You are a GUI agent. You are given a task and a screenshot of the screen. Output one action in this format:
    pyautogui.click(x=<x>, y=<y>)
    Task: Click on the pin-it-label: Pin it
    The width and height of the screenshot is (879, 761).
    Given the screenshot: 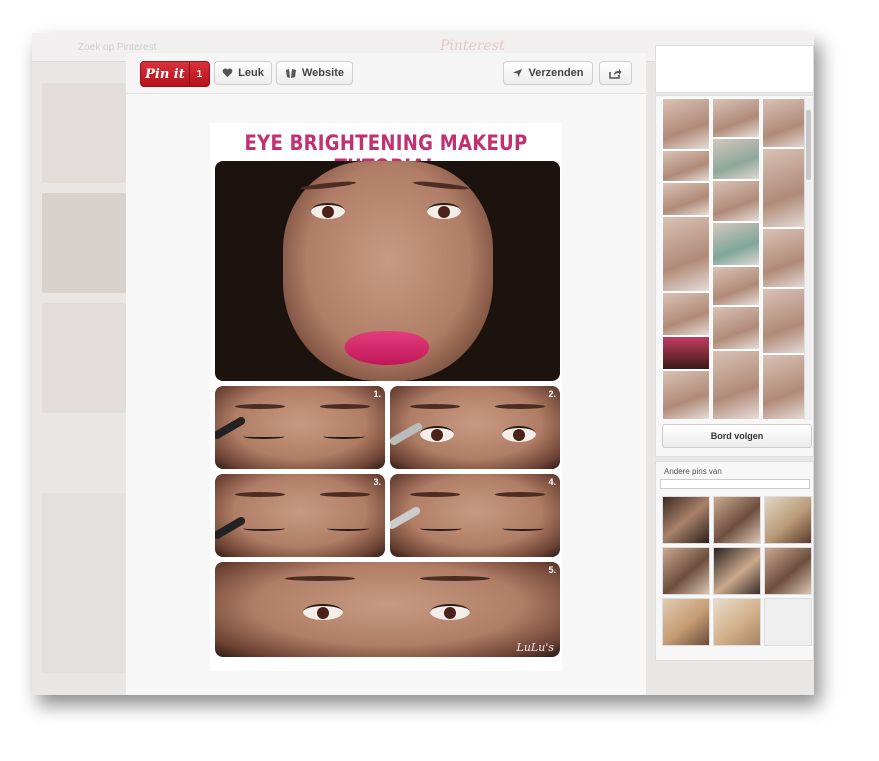 What is the action you would take?
    pyautogui.click(x=165, y=74)
    